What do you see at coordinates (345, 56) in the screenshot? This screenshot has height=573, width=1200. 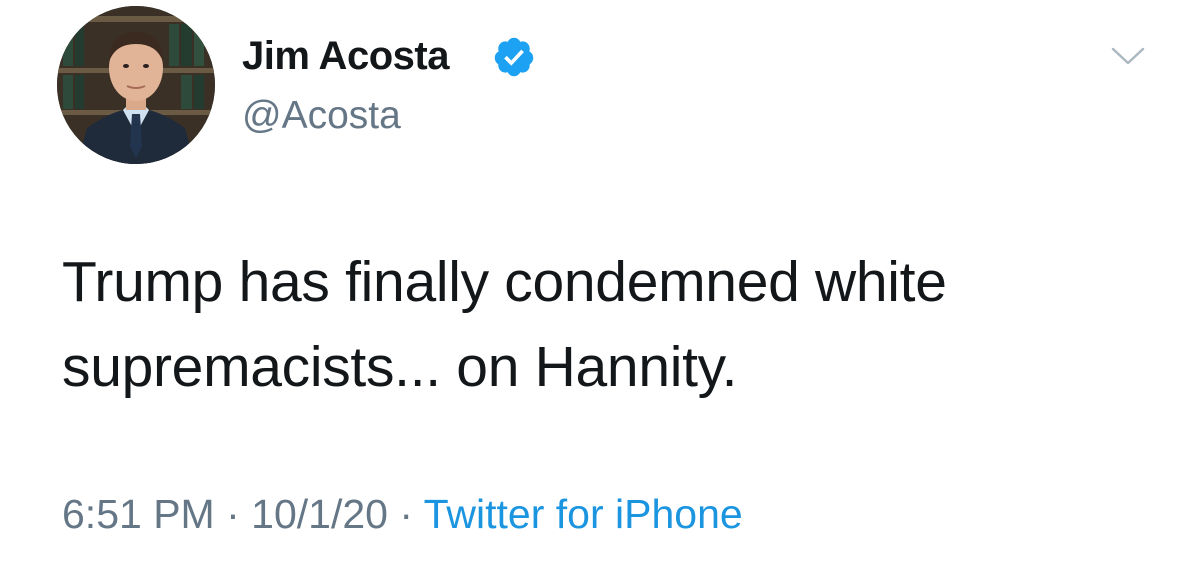 I see `display-name: Jim Acosta` at bounding box center [345, 56].